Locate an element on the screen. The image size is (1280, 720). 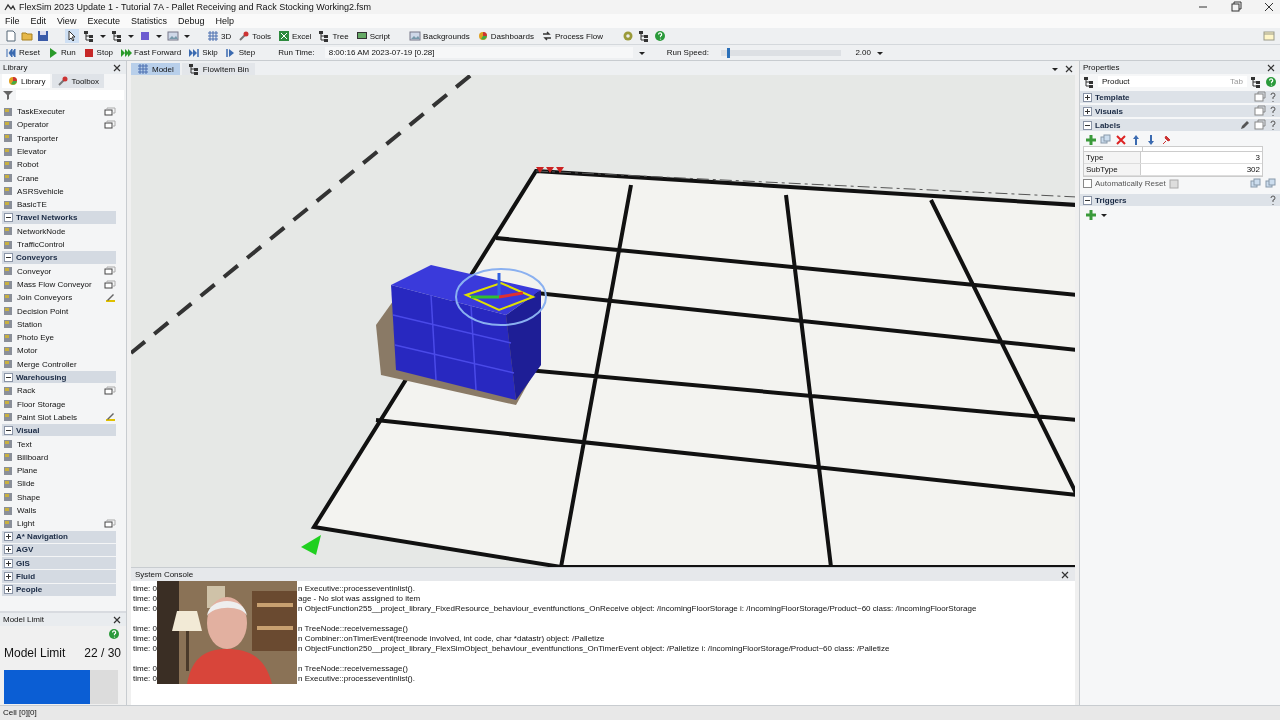
speed-slider-track is located at coordinates (780, 52).